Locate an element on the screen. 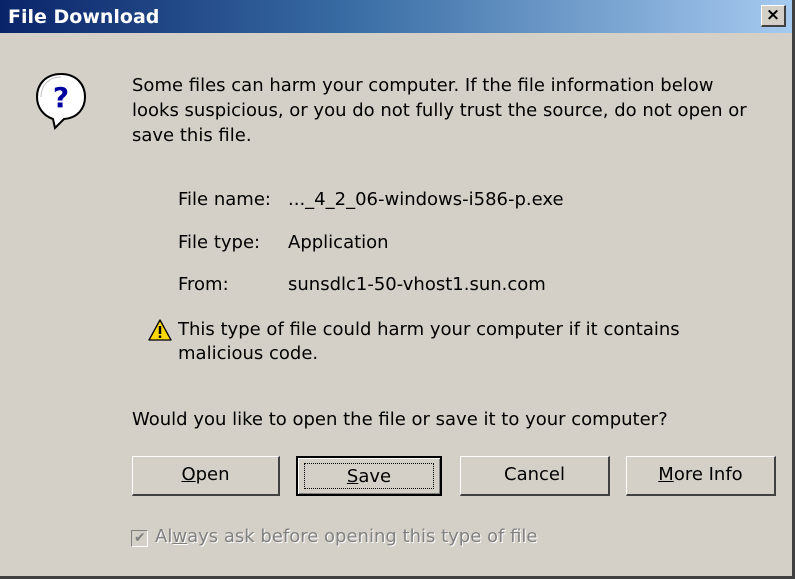 The width and height of the screenshot is (795, 579). cancel-button: Cancel is located at coordinates (535, 476).